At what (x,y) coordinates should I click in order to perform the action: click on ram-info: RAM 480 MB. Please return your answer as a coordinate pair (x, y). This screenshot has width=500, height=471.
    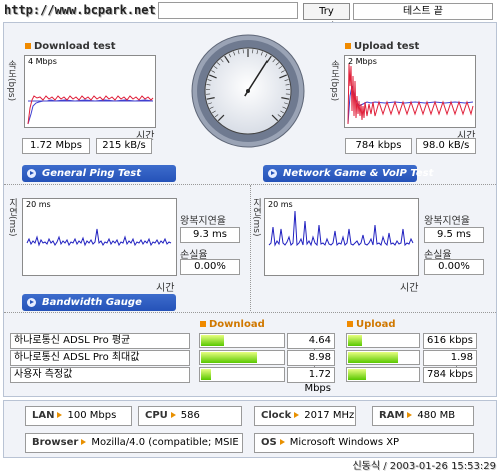
    Looking at the image, I should click on (423, 416).